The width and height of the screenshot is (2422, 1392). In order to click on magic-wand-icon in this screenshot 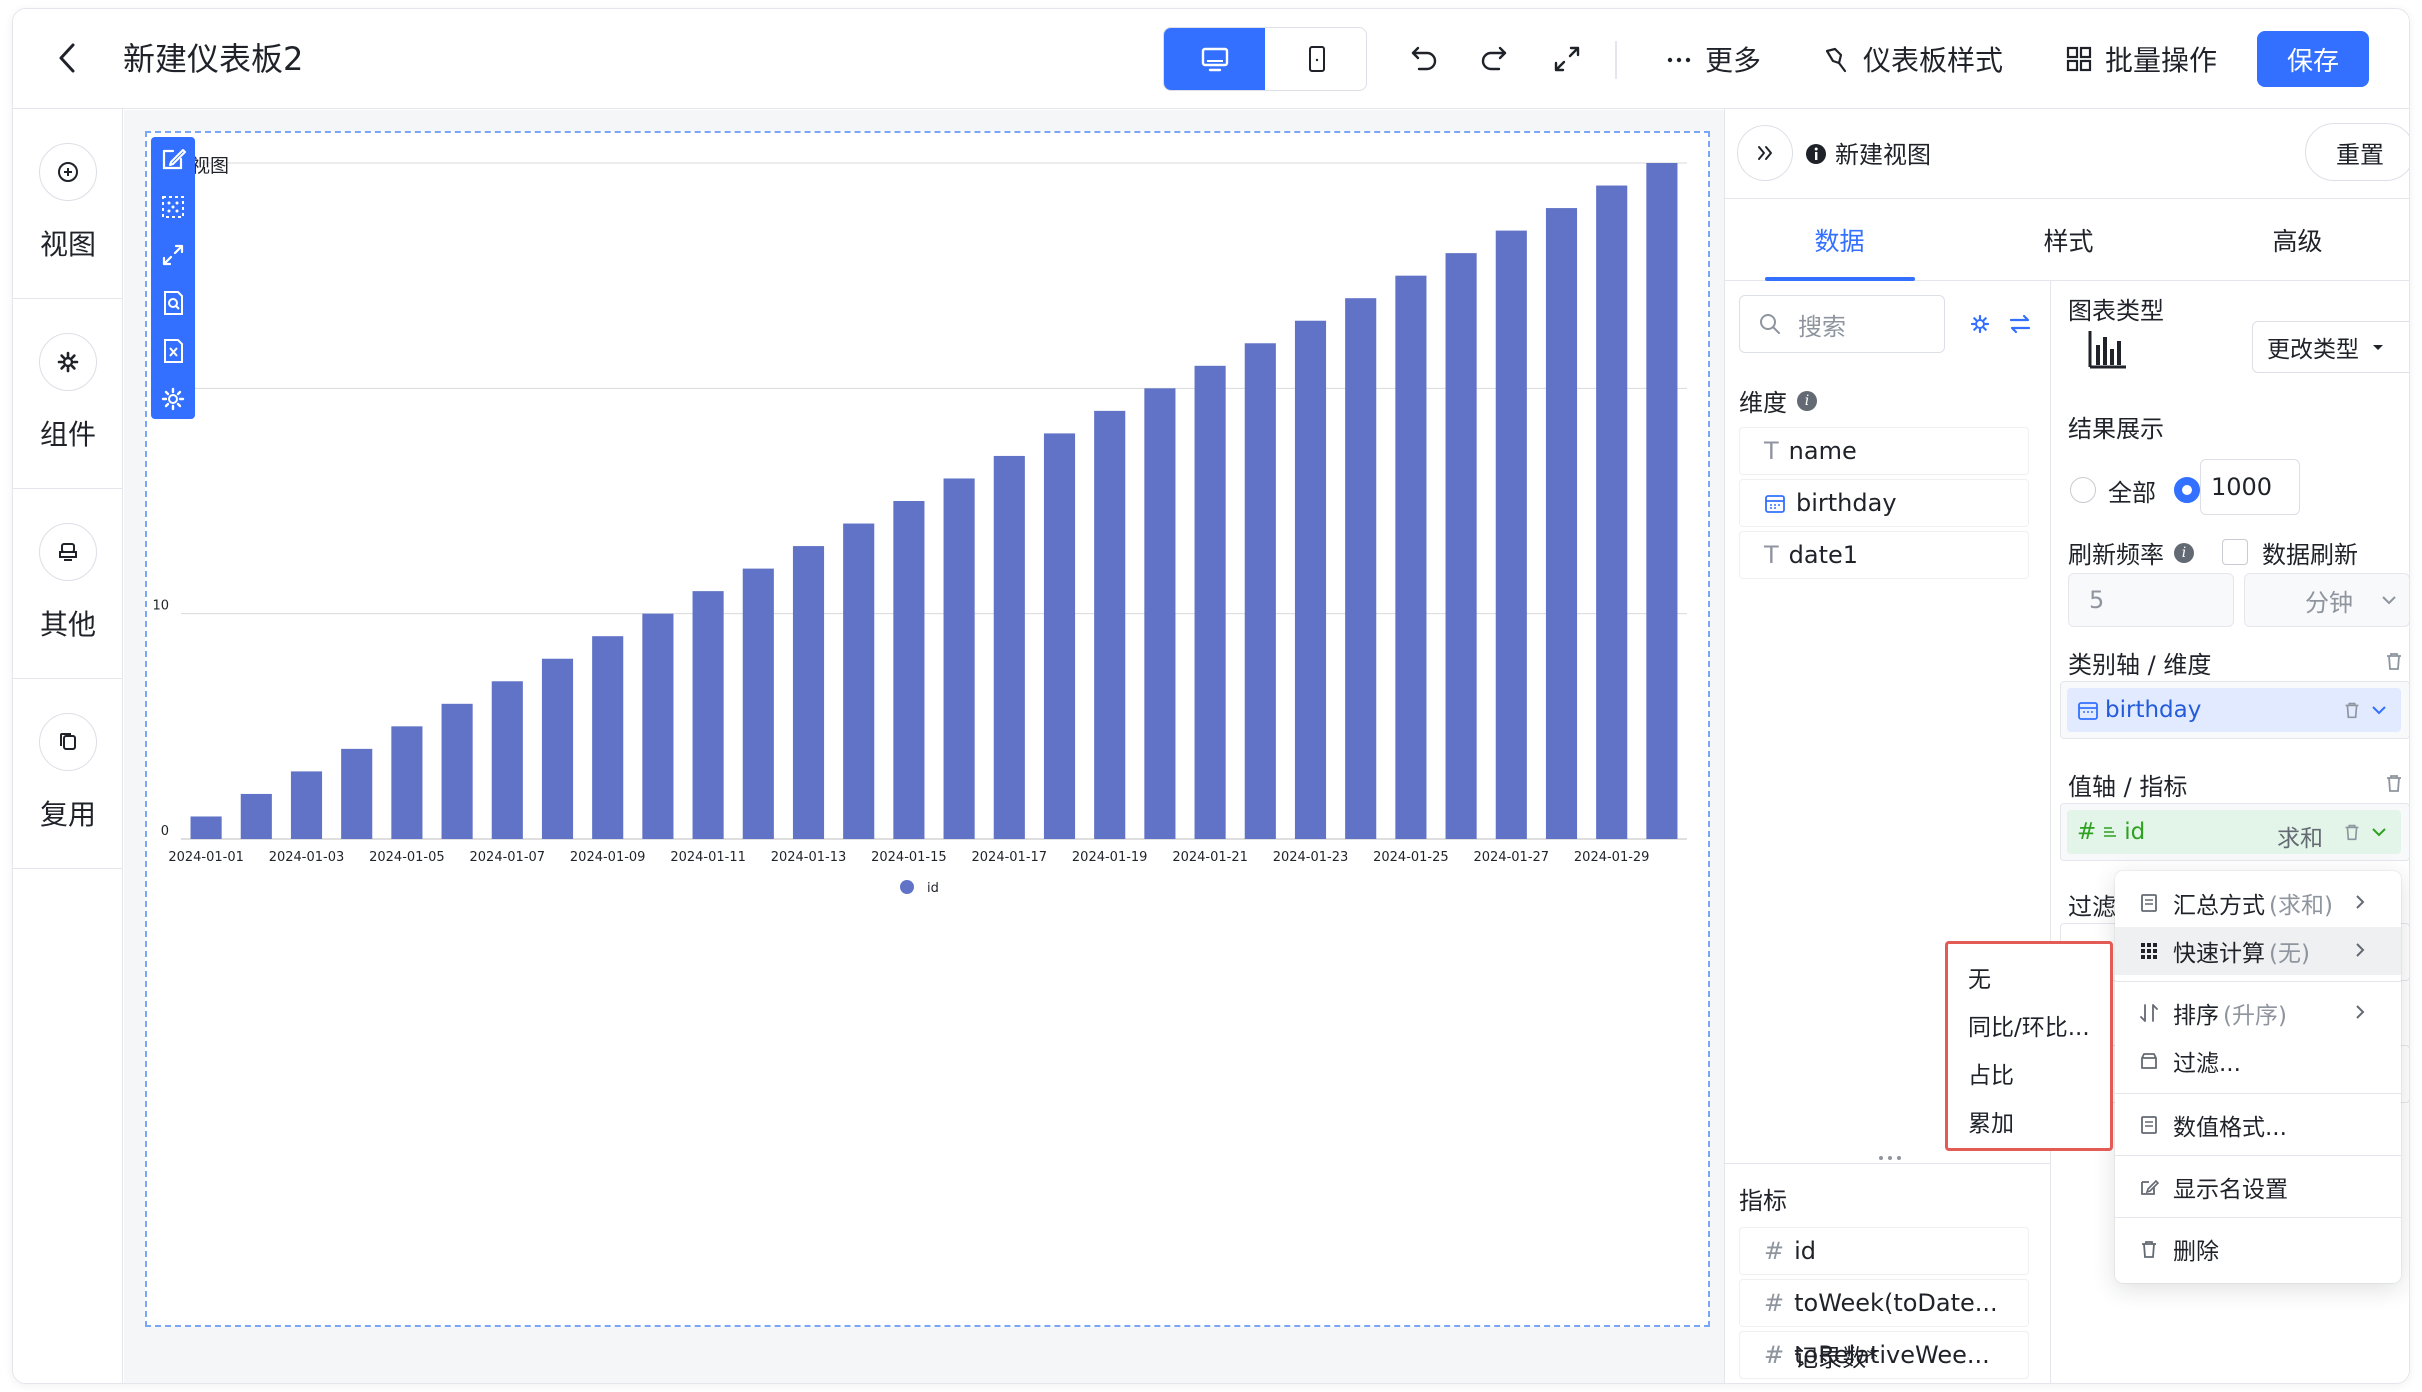, I will do `click(1836, 60)`.